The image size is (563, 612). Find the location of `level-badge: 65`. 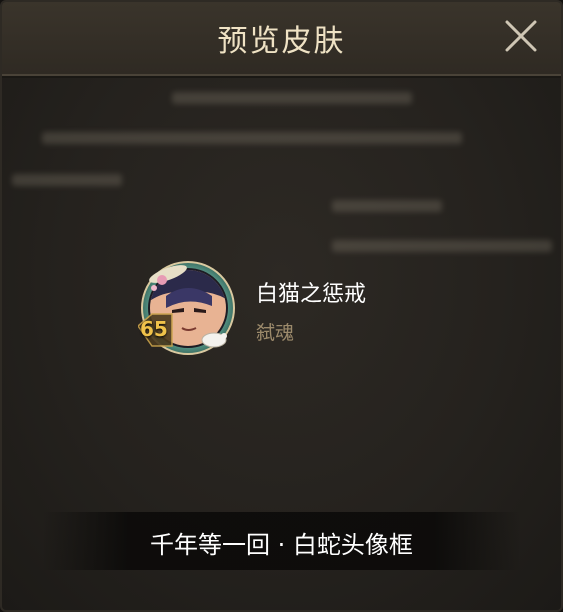

level-badge: 65 is located at coordinates (154, 329).